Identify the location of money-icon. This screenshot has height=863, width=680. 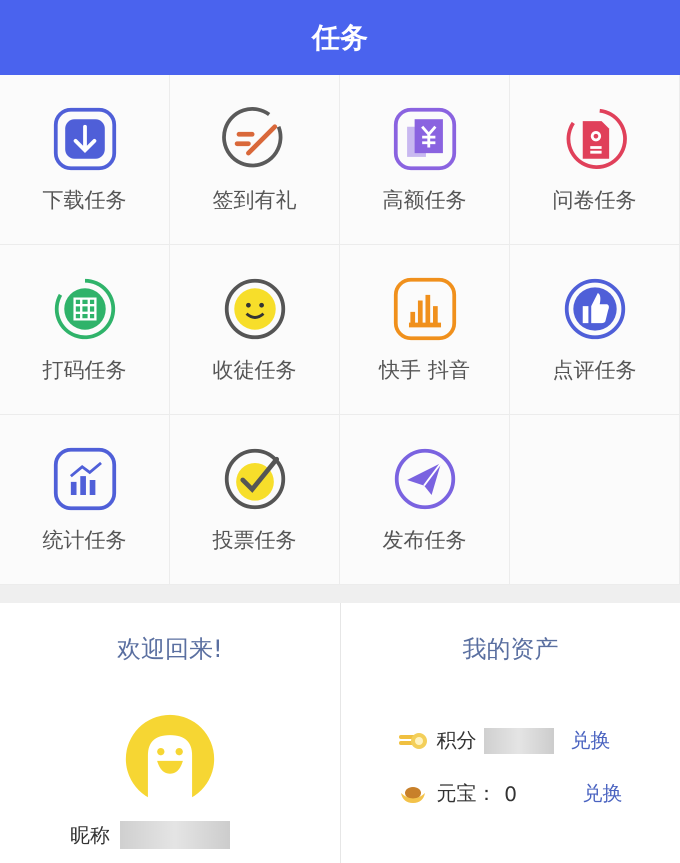
(425, 139).